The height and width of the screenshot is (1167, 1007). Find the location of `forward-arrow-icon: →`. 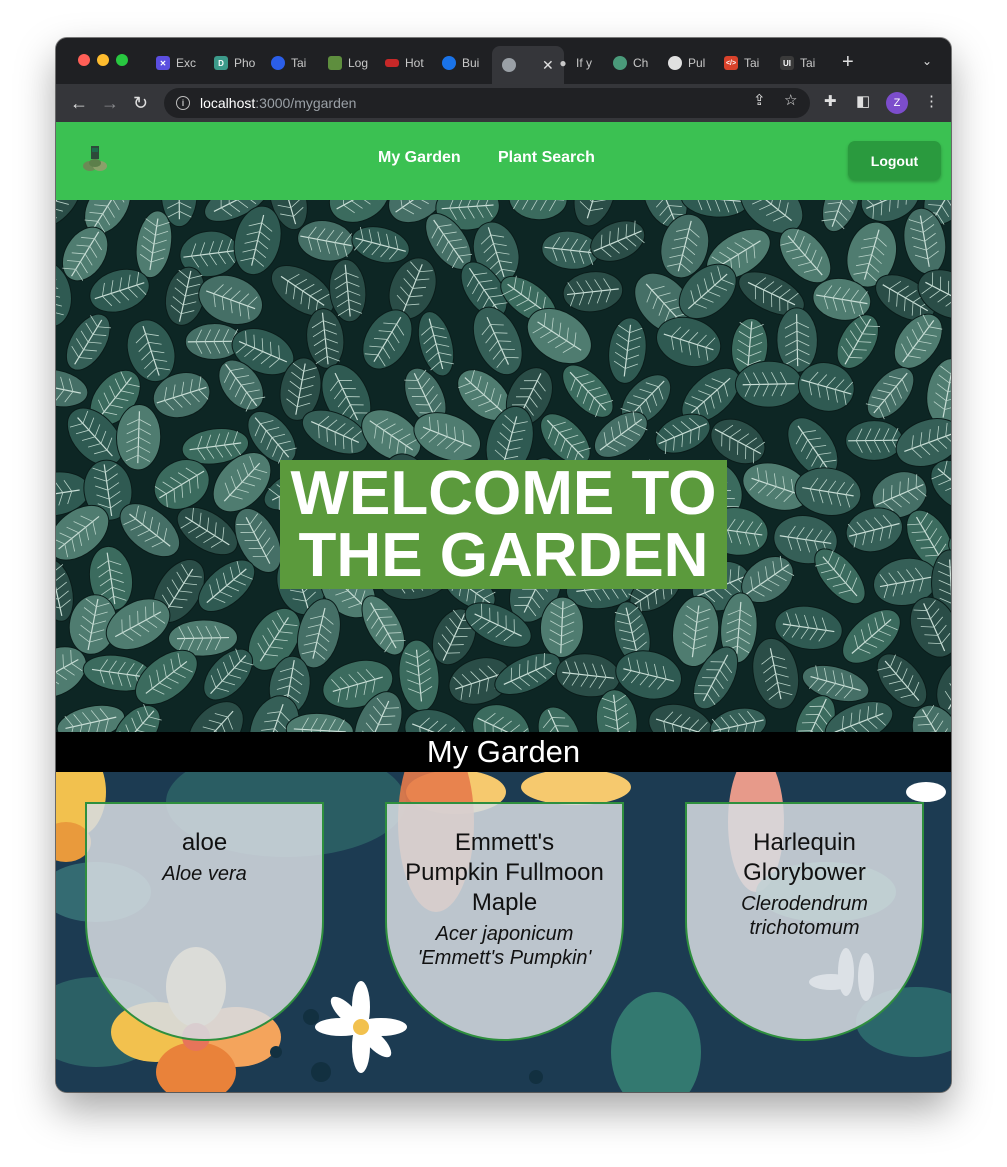

forward-arrow-icon: → is located at coordinates (110, 103).